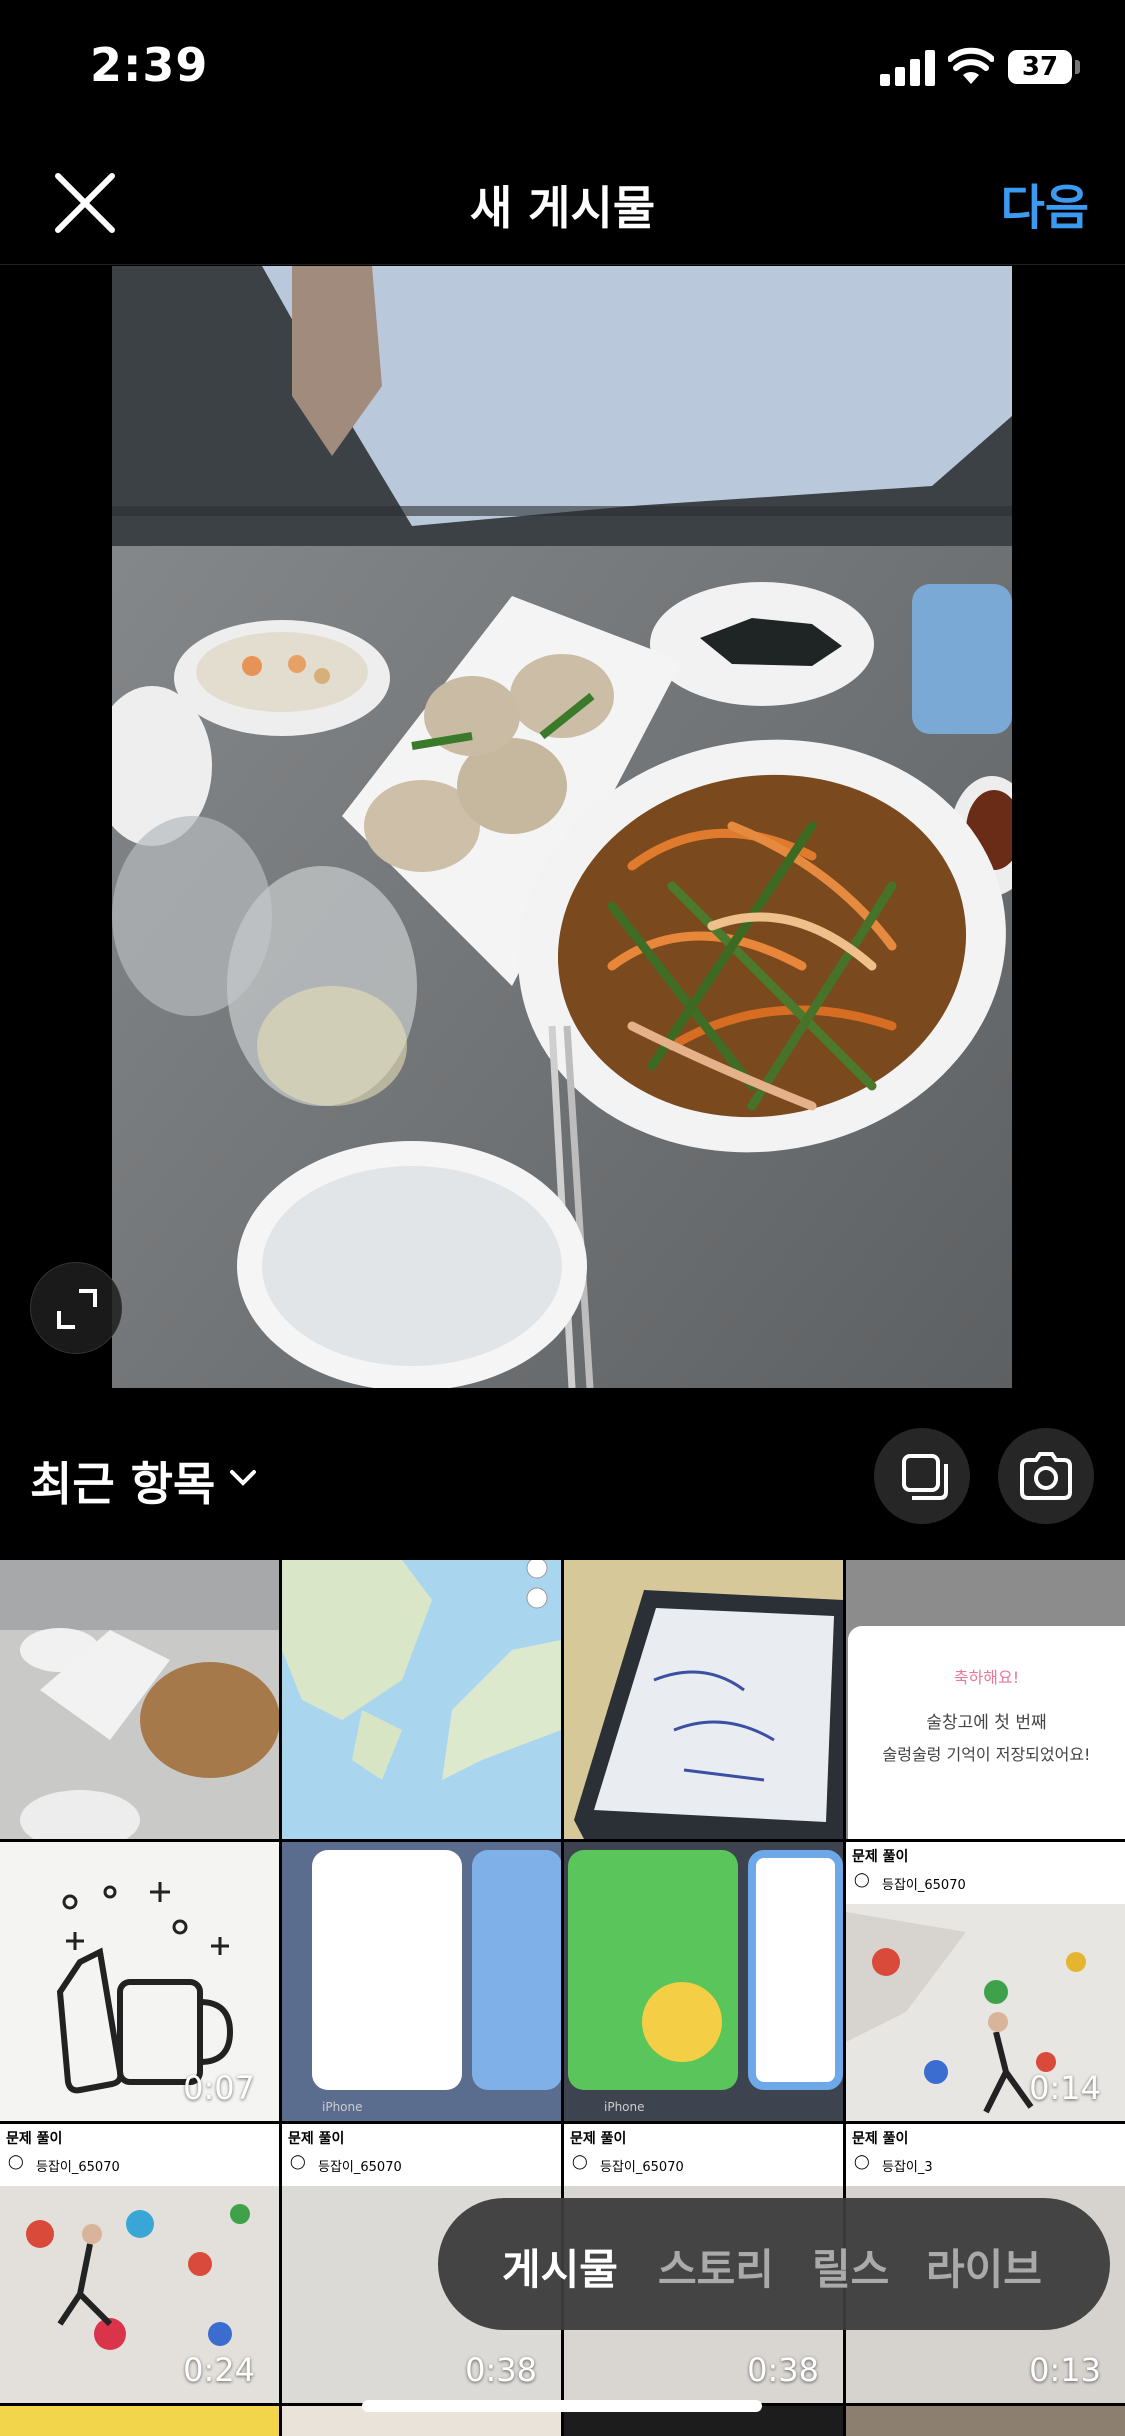 This screenshot has height=2436, width=1125. What do you see at coordinates (971, 65) in the screenshot?
I see `wifi-icon` at bounding box center [971, 65].